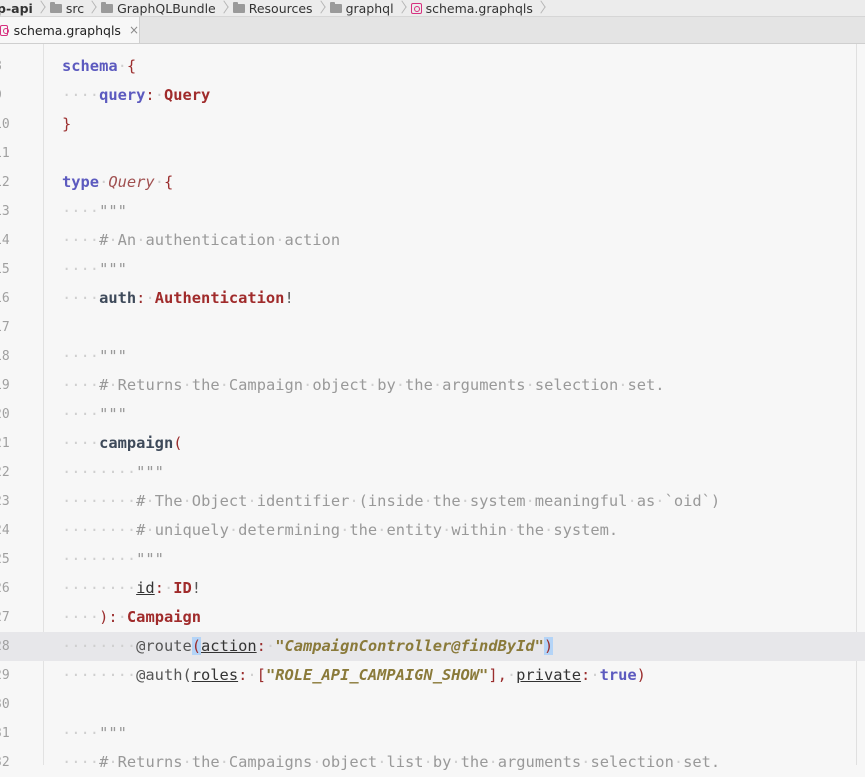  Describe the element at coordinates (127, 240) in the screenshot. I see `code-token: An` at that location.